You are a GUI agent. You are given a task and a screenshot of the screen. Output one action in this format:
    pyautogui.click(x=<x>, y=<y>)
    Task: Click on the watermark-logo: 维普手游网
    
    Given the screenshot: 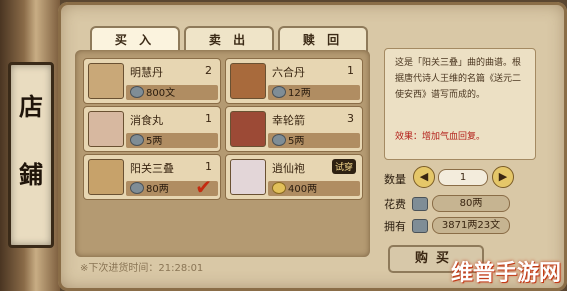 What is the action you would take?
    pyautogui.click(x=505, y=273)
    